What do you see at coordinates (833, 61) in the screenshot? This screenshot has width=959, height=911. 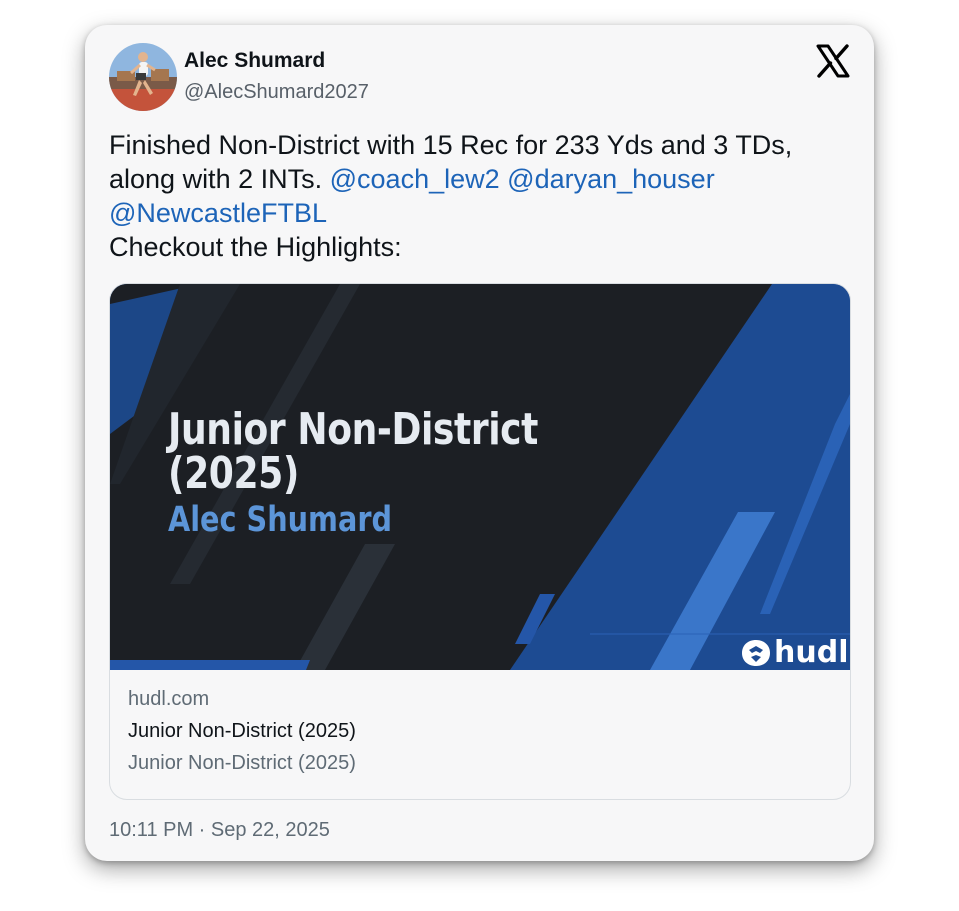 I see `x-logo-icon` at bounding box center [833, 61].